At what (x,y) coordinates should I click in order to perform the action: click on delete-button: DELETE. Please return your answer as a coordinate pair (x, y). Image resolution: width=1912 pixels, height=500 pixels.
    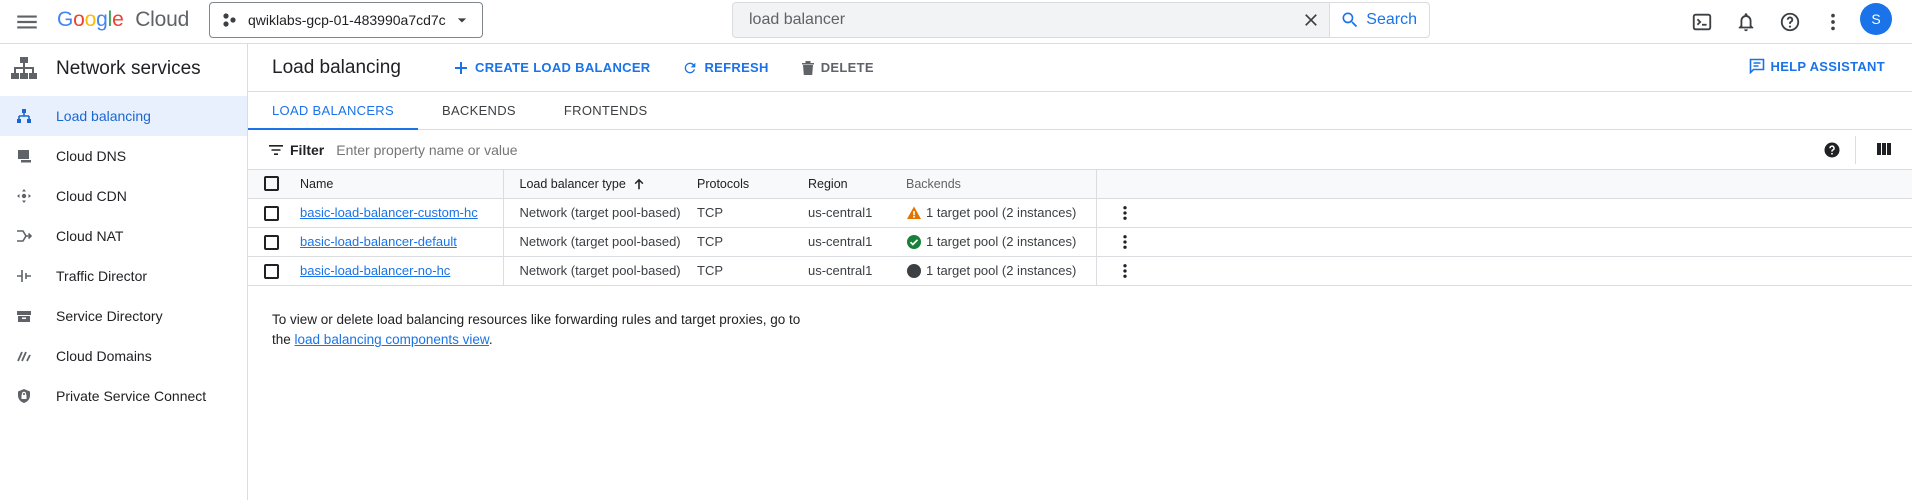
    Looking at the image, I should click on (837, 68).